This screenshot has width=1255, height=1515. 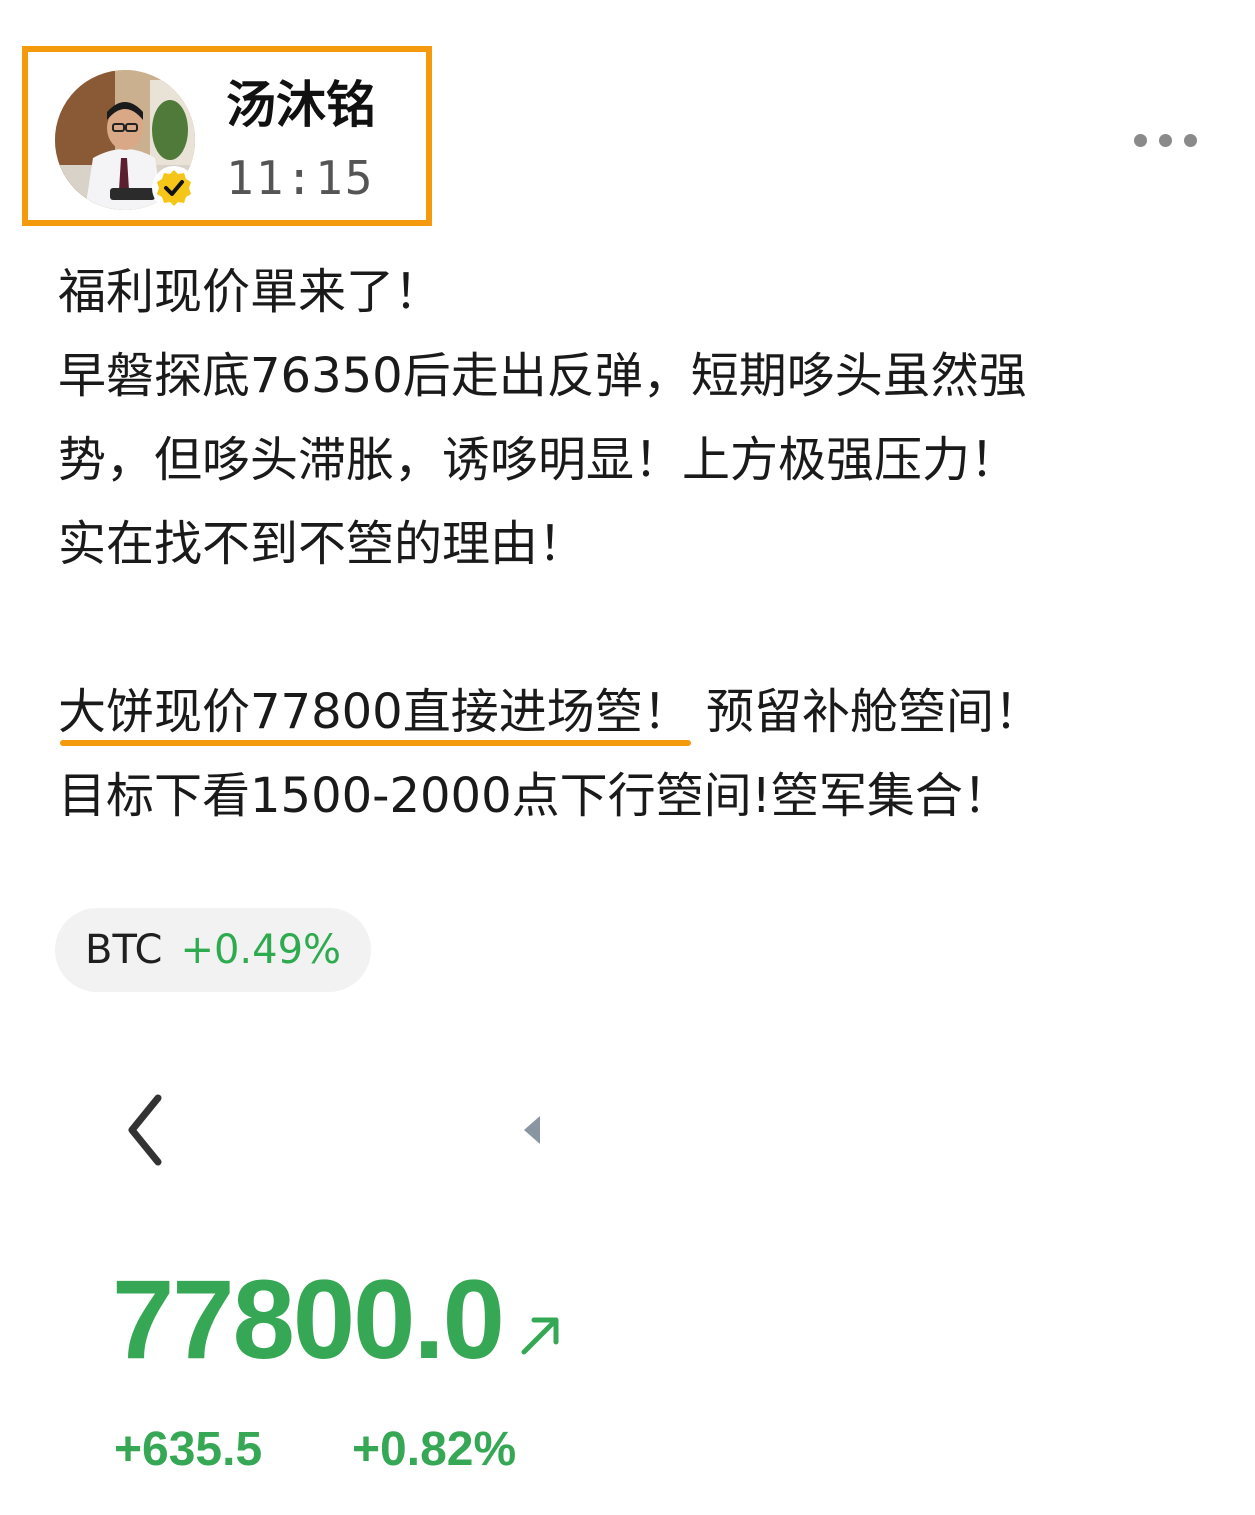 What do you see at coordinates (301, 105) in the screenshot?
I see `author-name: 汤沐铭` at bounding box center [301, 105].